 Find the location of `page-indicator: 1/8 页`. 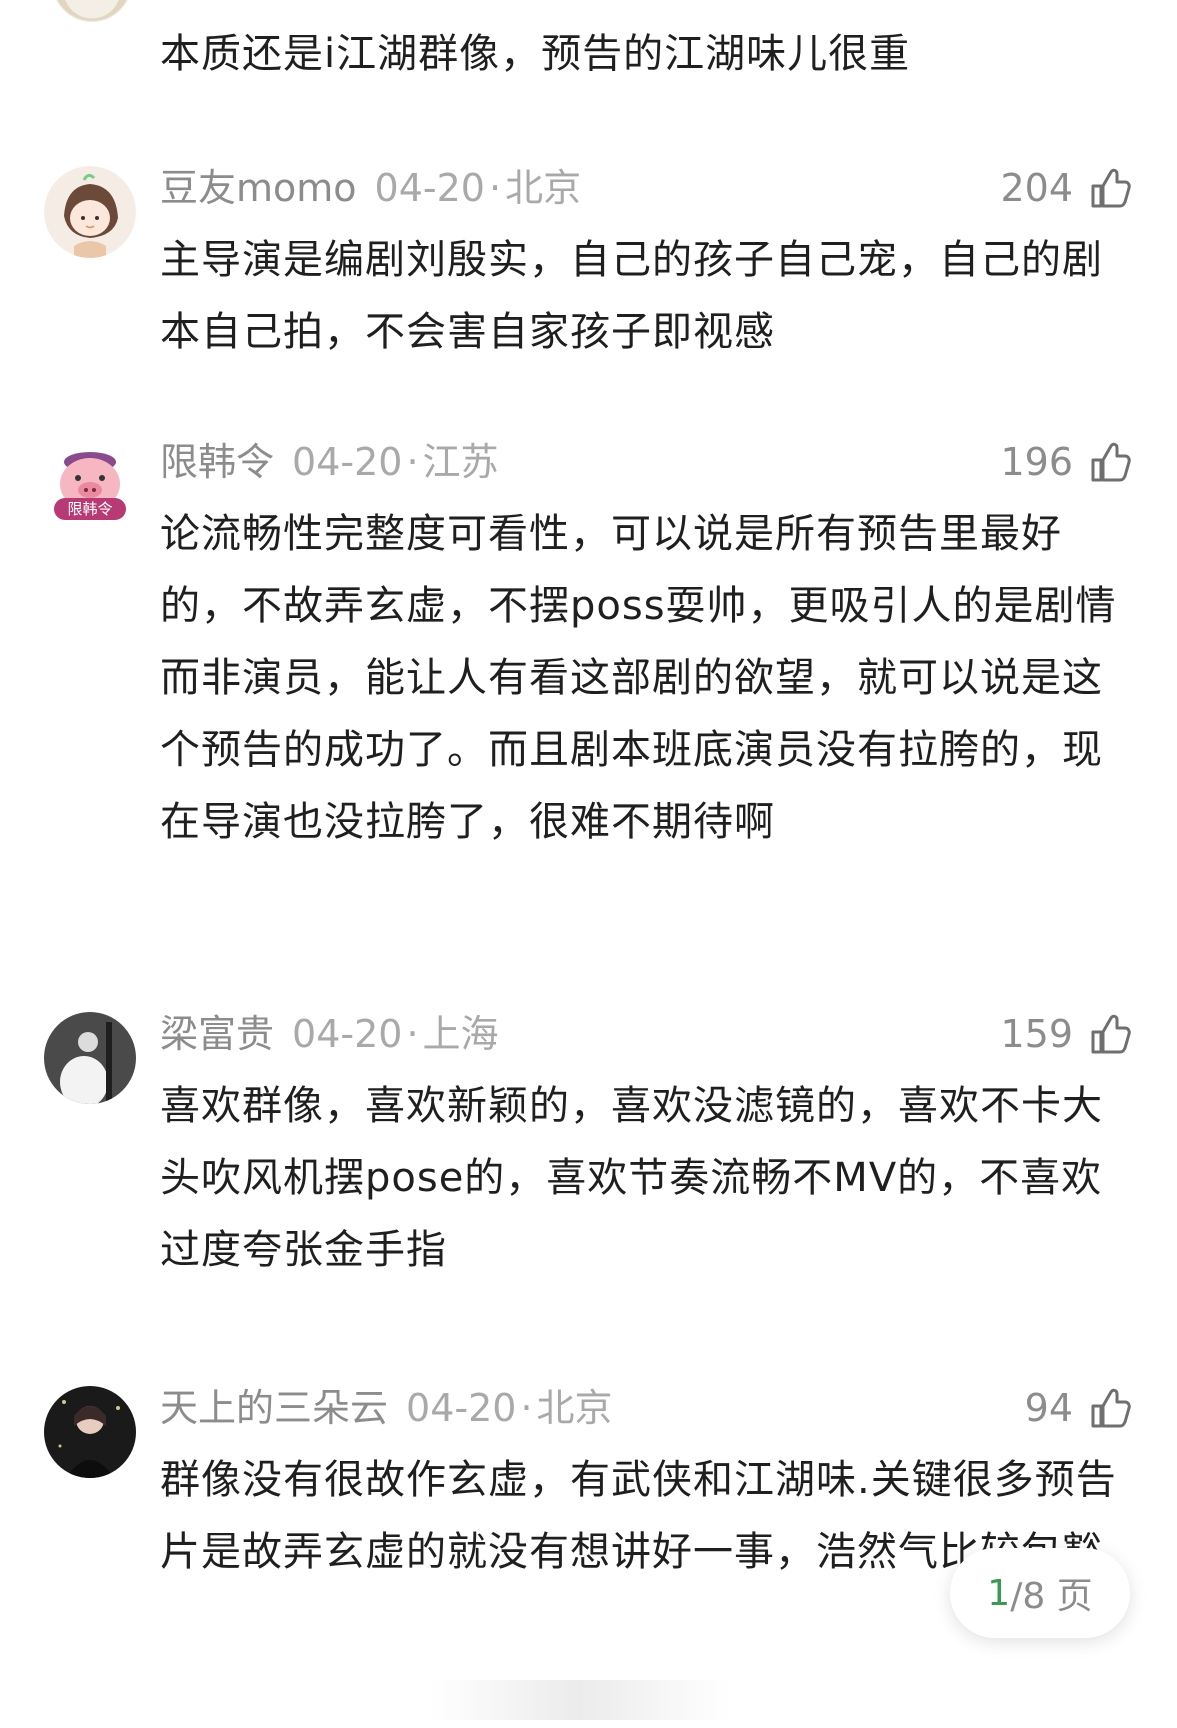

page-indicator: 1/8 页 is located at coordinates (1040, 1593).